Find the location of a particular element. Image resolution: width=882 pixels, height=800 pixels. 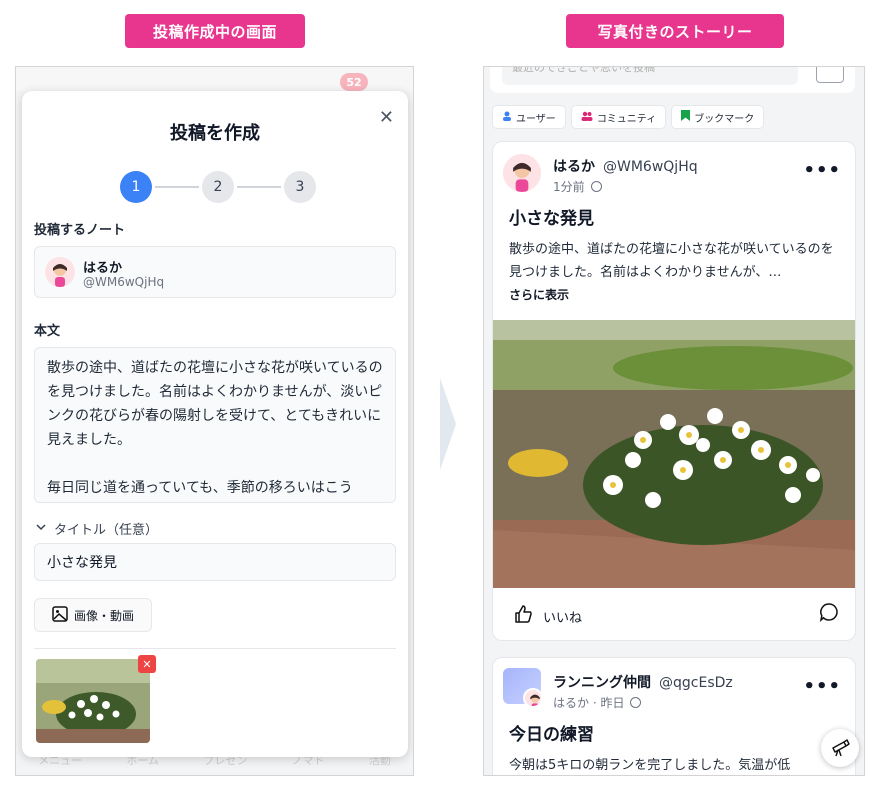

users-icon is located at coordinates (587, 117).